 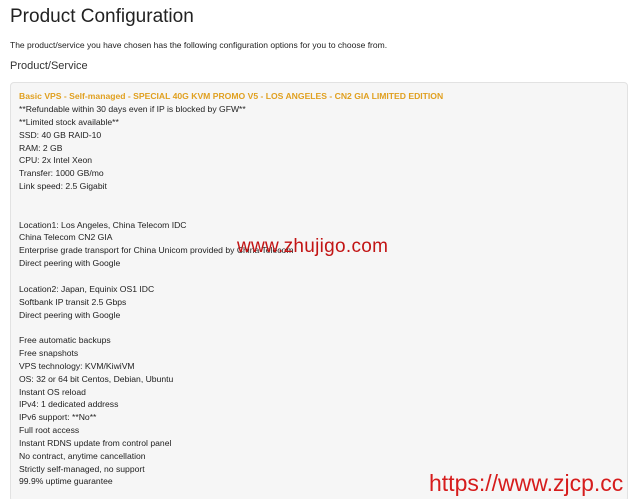 I want to click on description-line: Free automatic backups, so click(x=65, y=340).